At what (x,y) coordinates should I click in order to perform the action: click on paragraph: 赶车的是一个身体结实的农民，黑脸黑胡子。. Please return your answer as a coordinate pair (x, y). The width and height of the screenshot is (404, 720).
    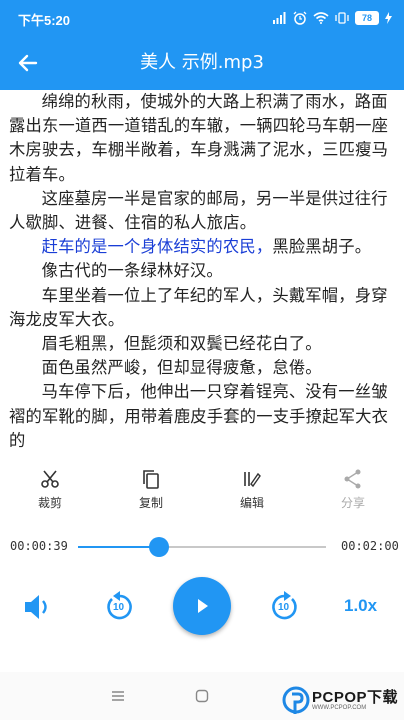
    Looking at the image, I should click on (202, 247).